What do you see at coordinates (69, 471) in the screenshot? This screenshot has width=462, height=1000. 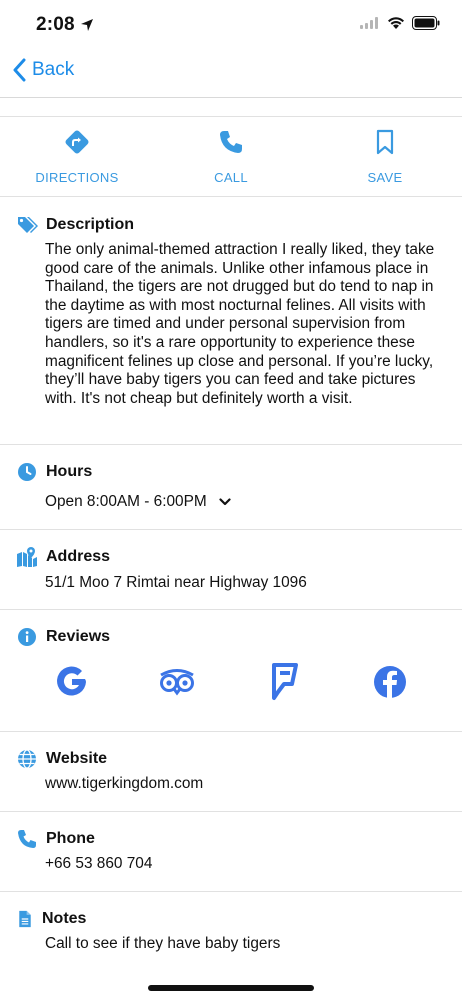 I see `hours-title: Hours` at bounding box center [69, 471].